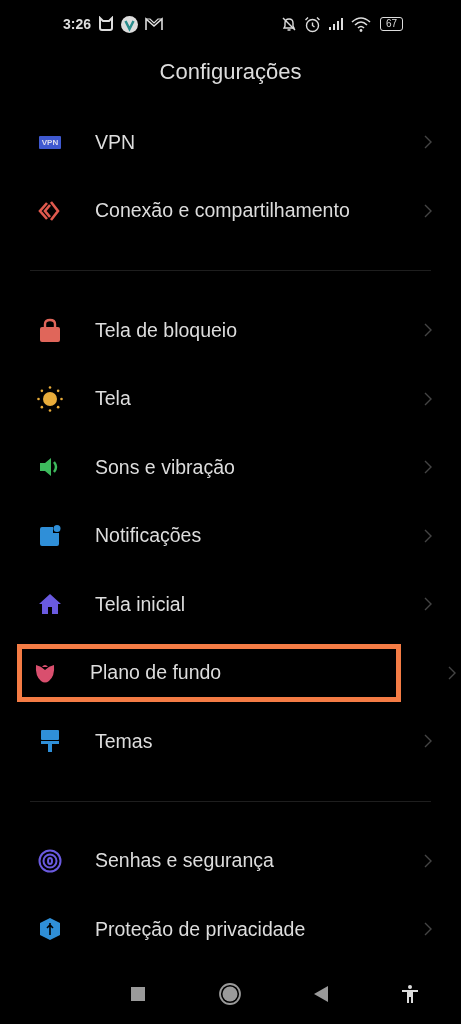  What do you see at coordinates (230, 929) in the screenshot?
I see `settings-item: Proteção de privacidade` at bounding box center [230, 929].